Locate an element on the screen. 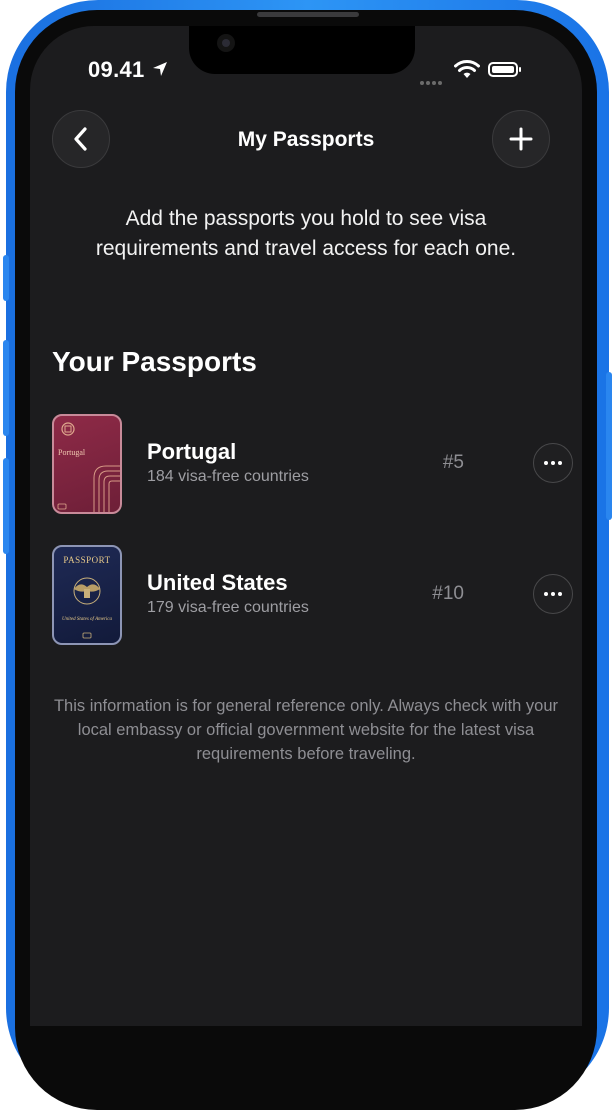 The height and width of the screenshot is (1110, 614). volume-up-button is located at coordinates (6, 388).